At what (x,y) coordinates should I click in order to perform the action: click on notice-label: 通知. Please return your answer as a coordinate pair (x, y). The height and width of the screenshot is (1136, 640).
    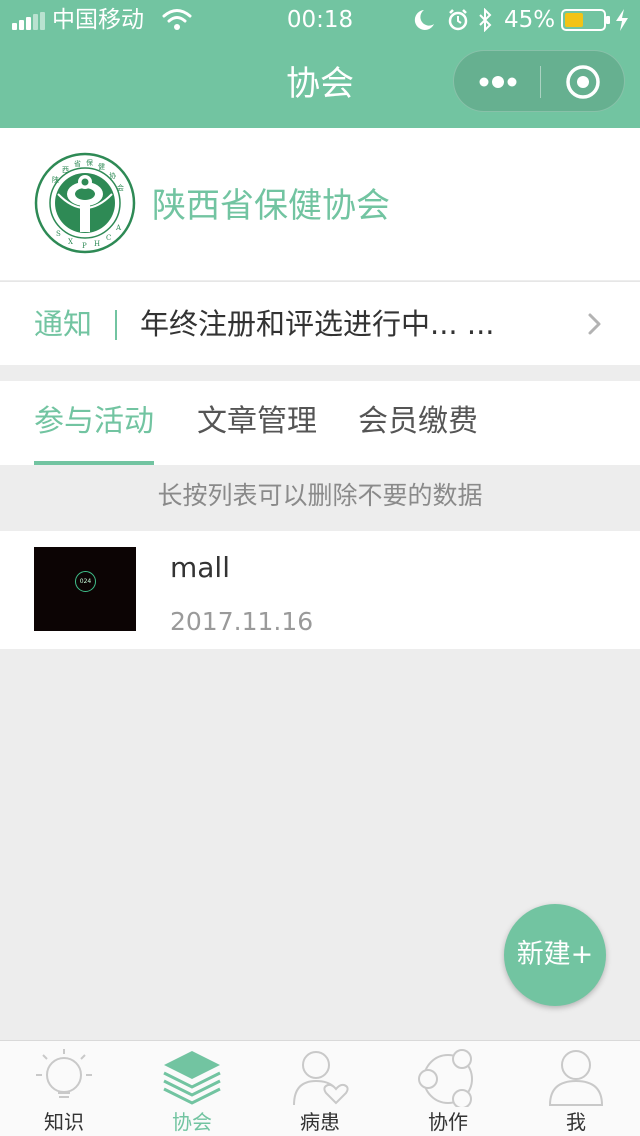
    Looking at the image, I should click on (63, 324).